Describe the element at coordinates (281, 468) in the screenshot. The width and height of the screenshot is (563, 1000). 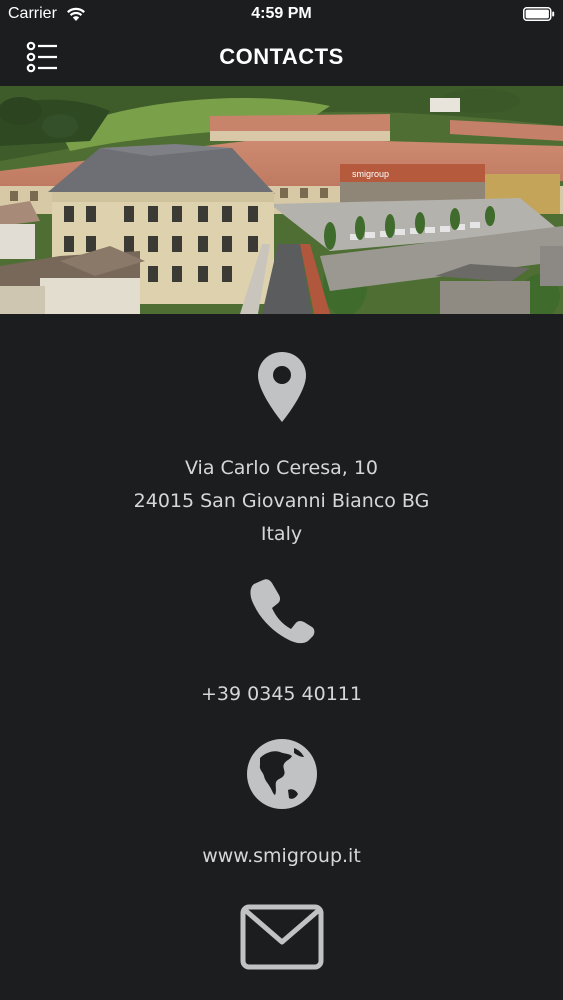
I see `address-line-1: Via Carlo Ceresa, 10` at that location.